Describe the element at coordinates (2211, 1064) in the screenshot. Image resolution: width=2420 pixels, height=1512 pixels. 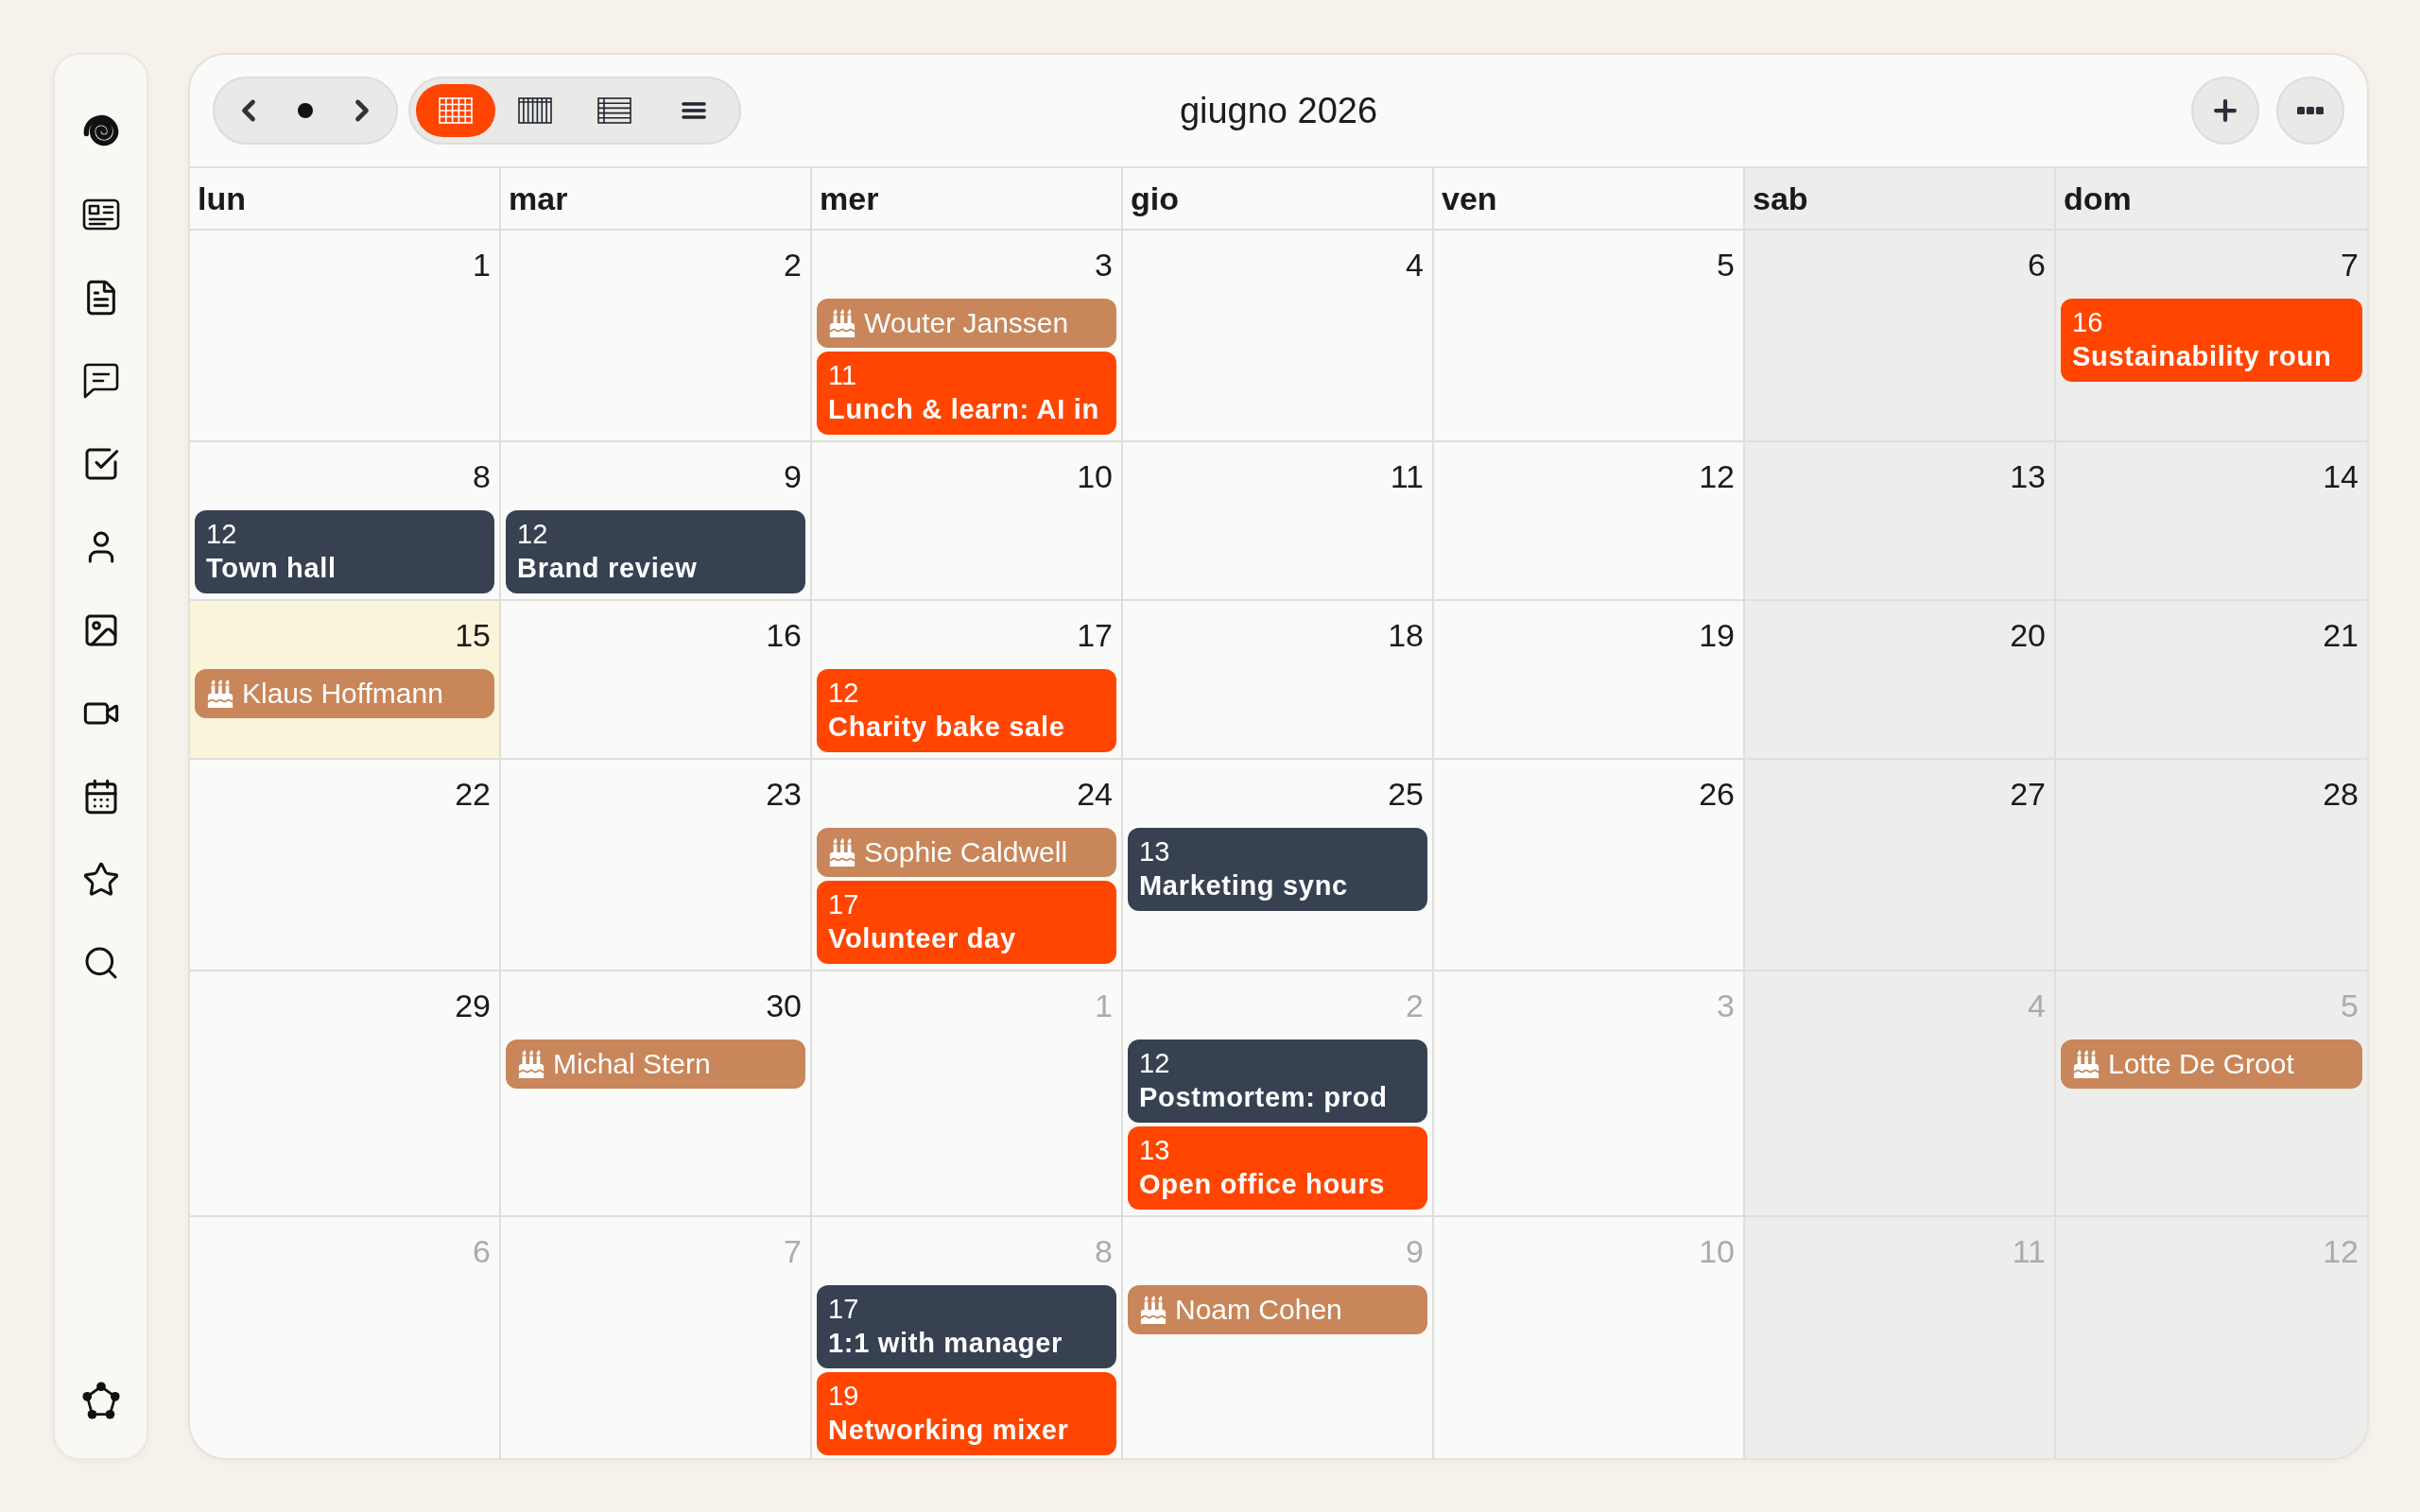
I see `birthday-chip: Lotte De Groot` at that location.